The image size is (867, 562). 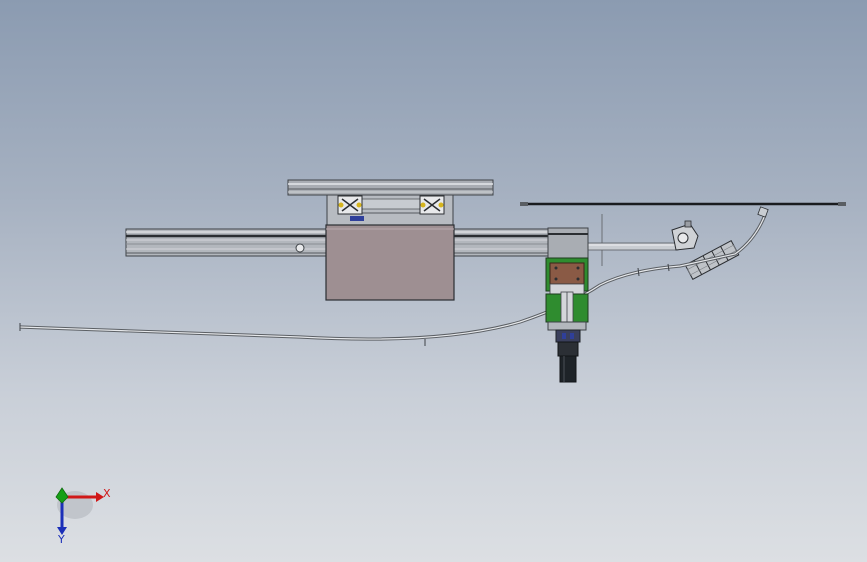 What do you see at coordinates (390, 187) in the screenshot?
I see `top-plate` at bounding box center [390, 187].